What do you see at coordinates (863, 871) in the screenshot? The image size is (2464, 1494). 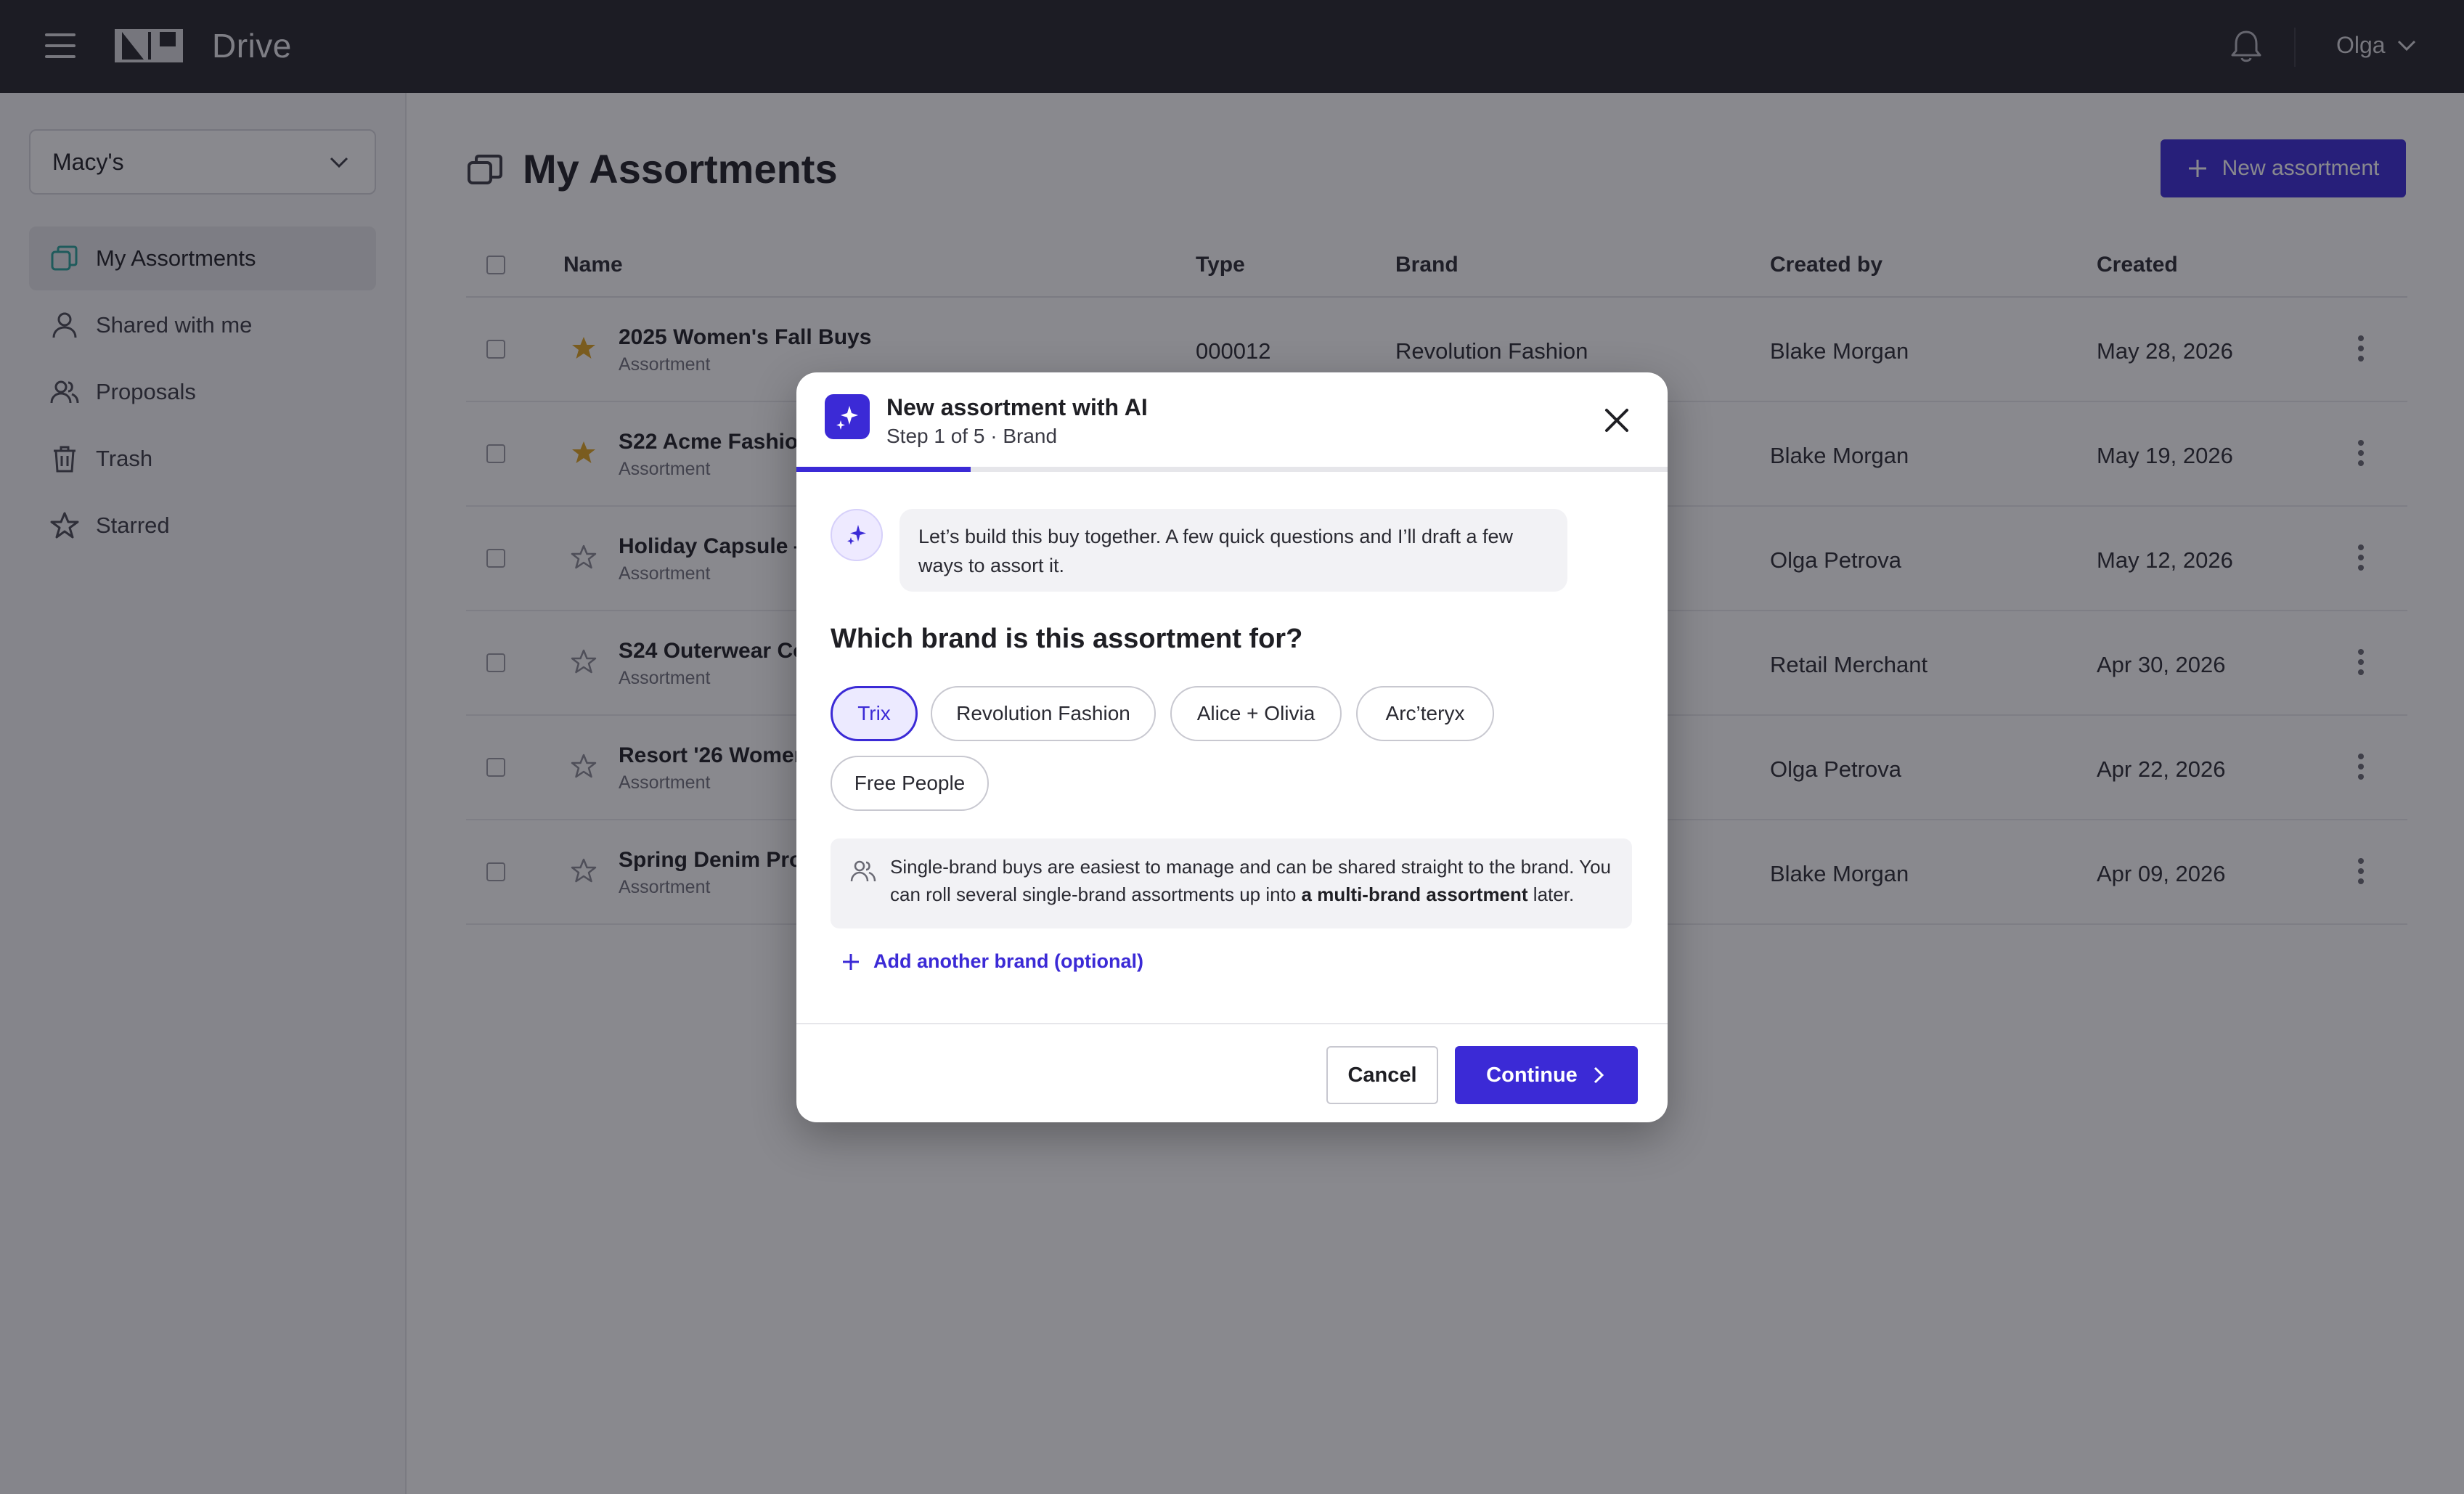 I see `people-icon` at bounding box center [863, 871].